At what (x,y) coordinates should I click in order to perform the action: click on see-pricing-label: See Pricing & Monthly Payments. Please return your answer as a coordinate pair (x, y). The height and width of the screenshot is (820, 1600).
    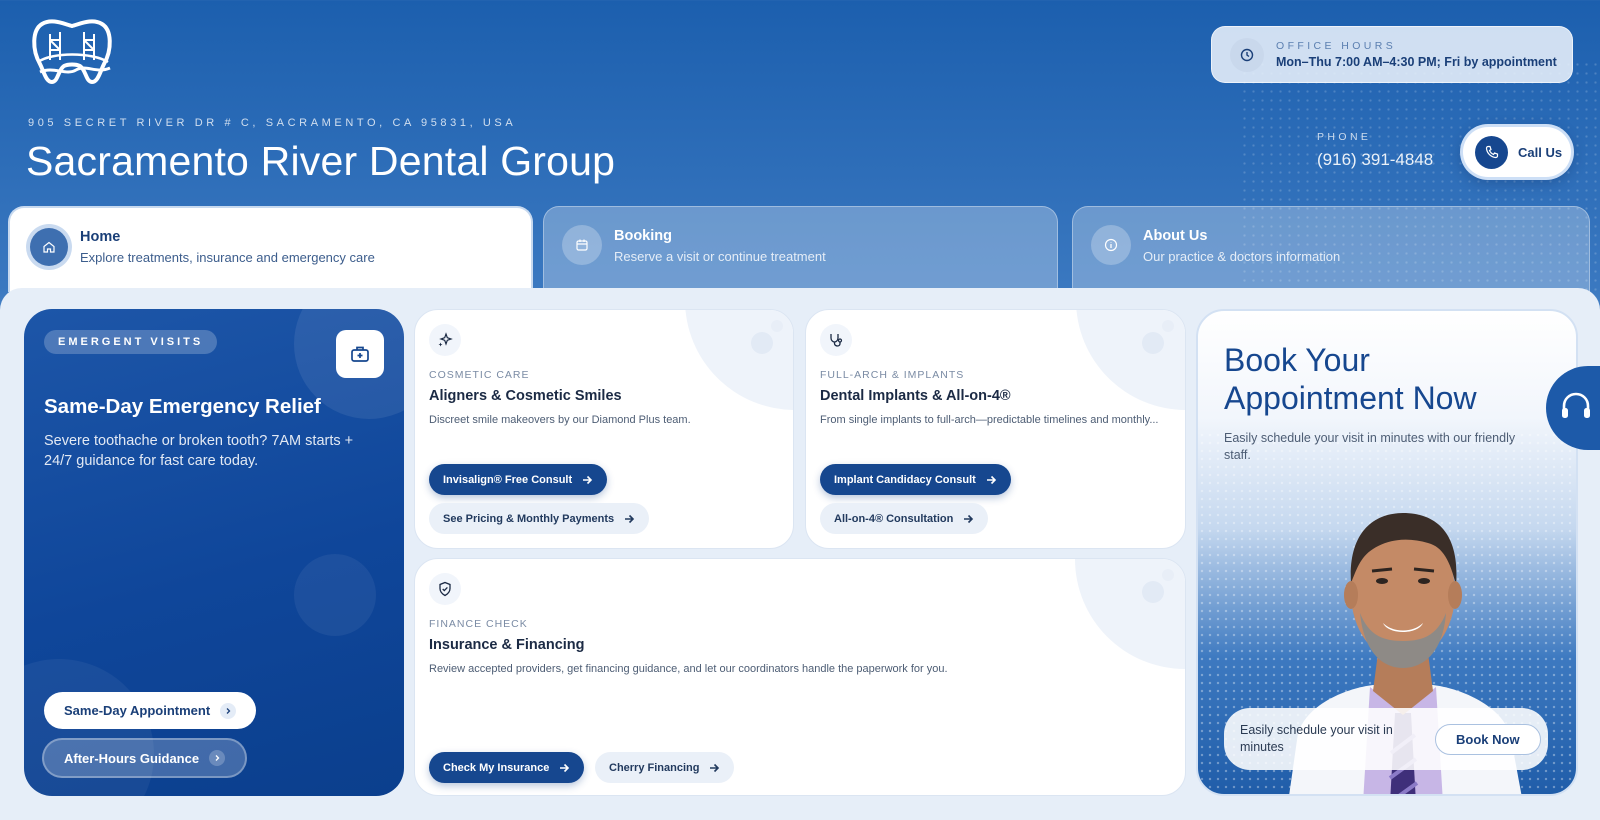
    Looking at the image, I should click on (529, 518).